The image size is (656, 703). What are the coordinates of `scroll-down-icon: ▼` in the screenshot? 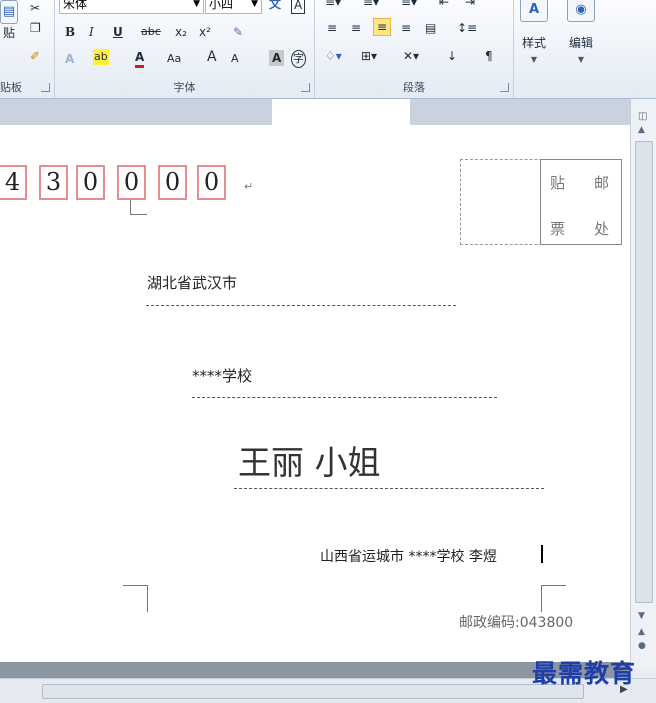 It's located at (641, 616).